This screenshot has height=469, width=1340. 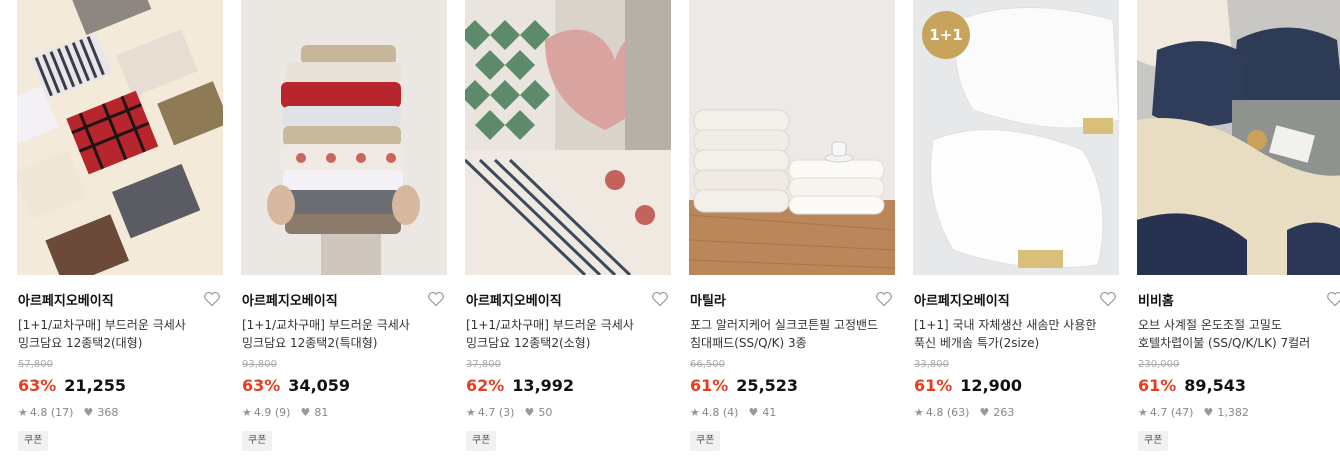 I want to click on original-price: 33,800, so click(x=931, y=364).